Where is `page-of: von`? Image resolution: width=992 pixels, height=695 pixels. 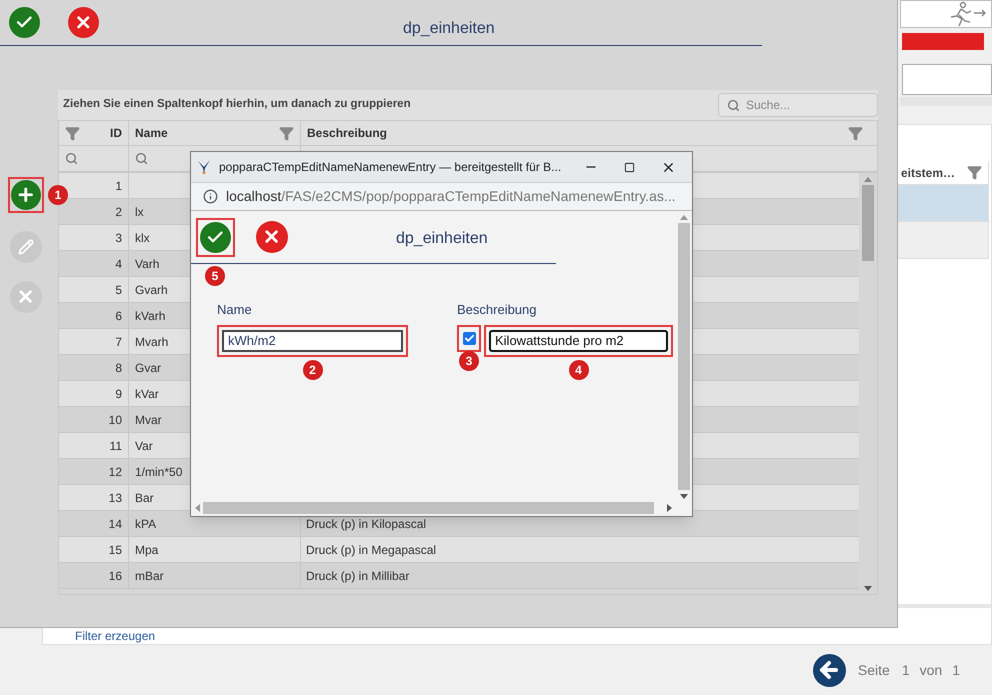 page-of: von is located at coordinates (931, 670).